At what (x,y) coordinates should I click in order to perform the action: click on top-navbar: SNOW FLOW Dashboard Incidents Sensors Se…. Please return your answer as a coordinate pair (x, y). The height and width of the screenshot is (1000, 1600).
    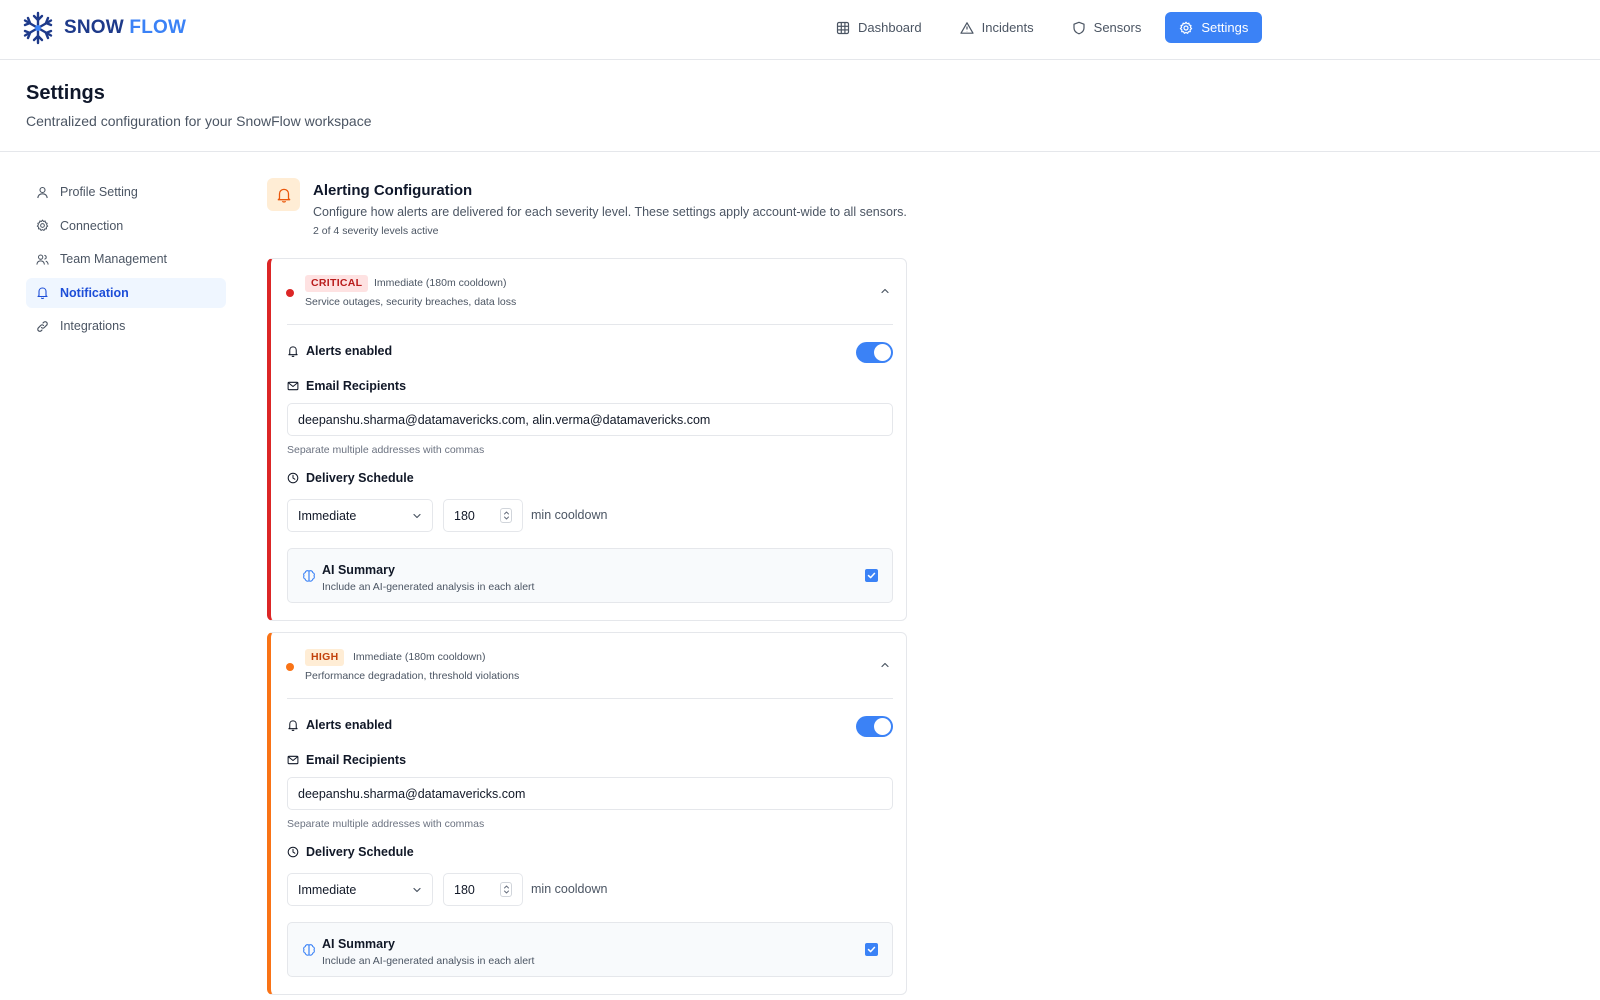
    Looking at the image, I should click on (800, 30).